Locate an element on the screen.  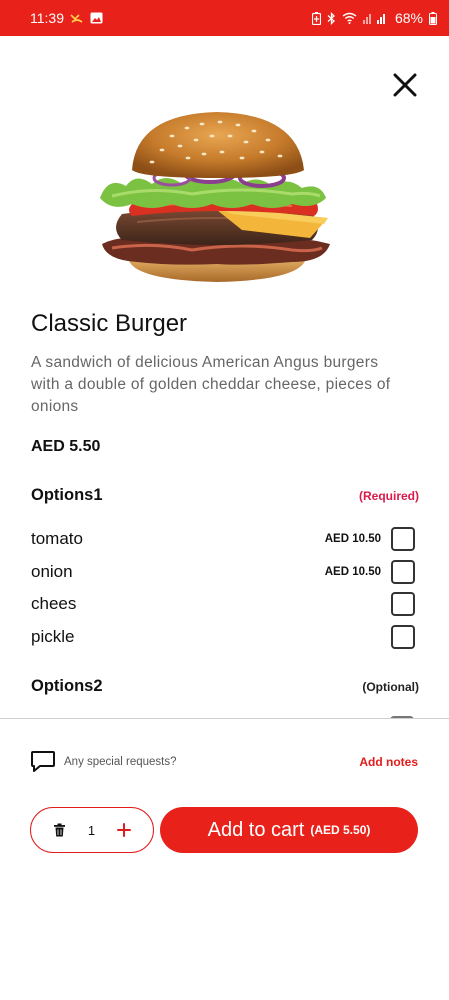
option-checkbox-tomato is located at coordinates (403, 539).